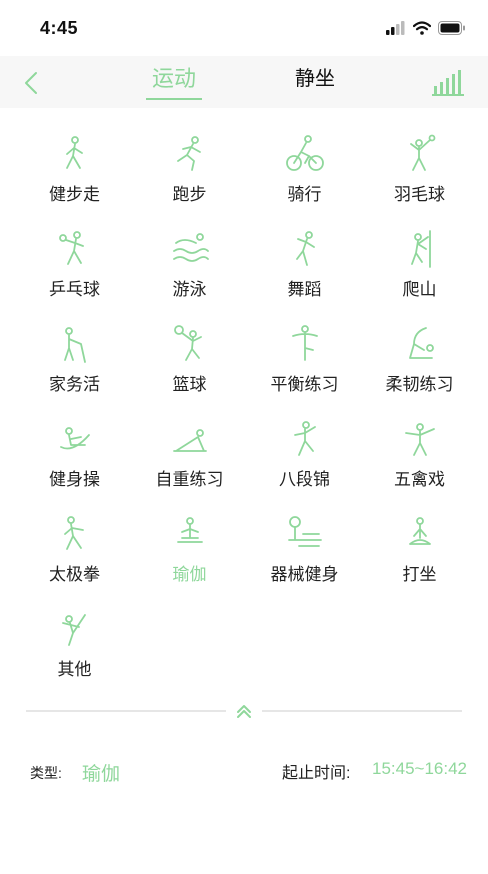 Image resolution: width=488 pixels, height=874 pixels. I want to click on activity-label: 柔韧练习, so click(419, 384).